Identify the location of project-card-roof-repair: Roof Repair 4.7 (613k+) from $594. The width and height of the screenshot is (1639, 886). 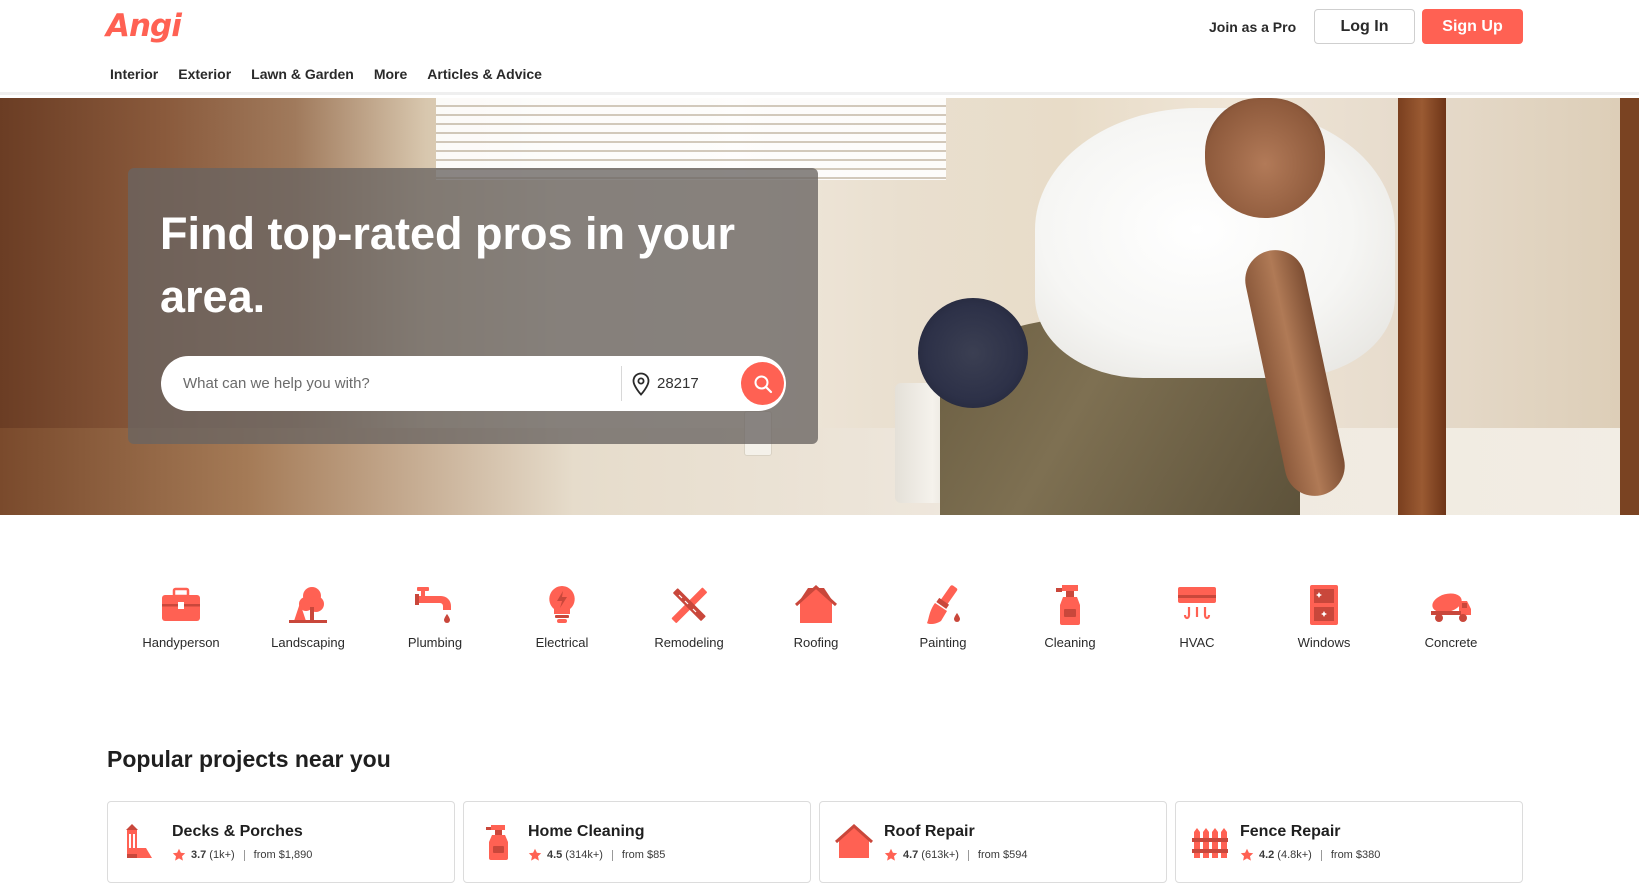
(993, 842).